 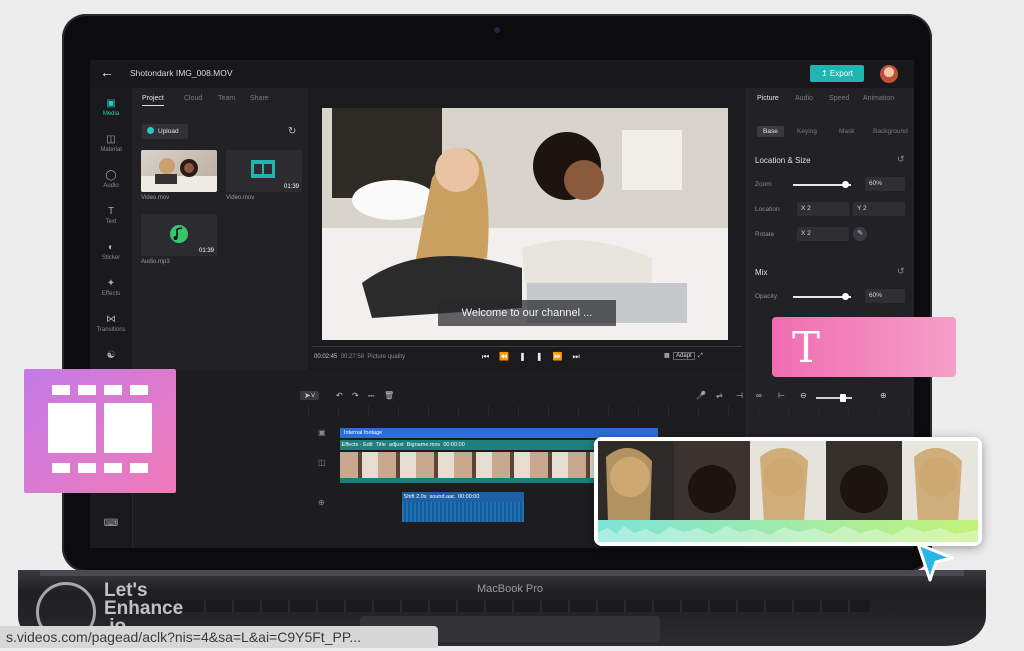 What do you see at coordinates (371, 396) in the screenshot?
I see `split-icon: ⎓` at bounding box center [371, 396].